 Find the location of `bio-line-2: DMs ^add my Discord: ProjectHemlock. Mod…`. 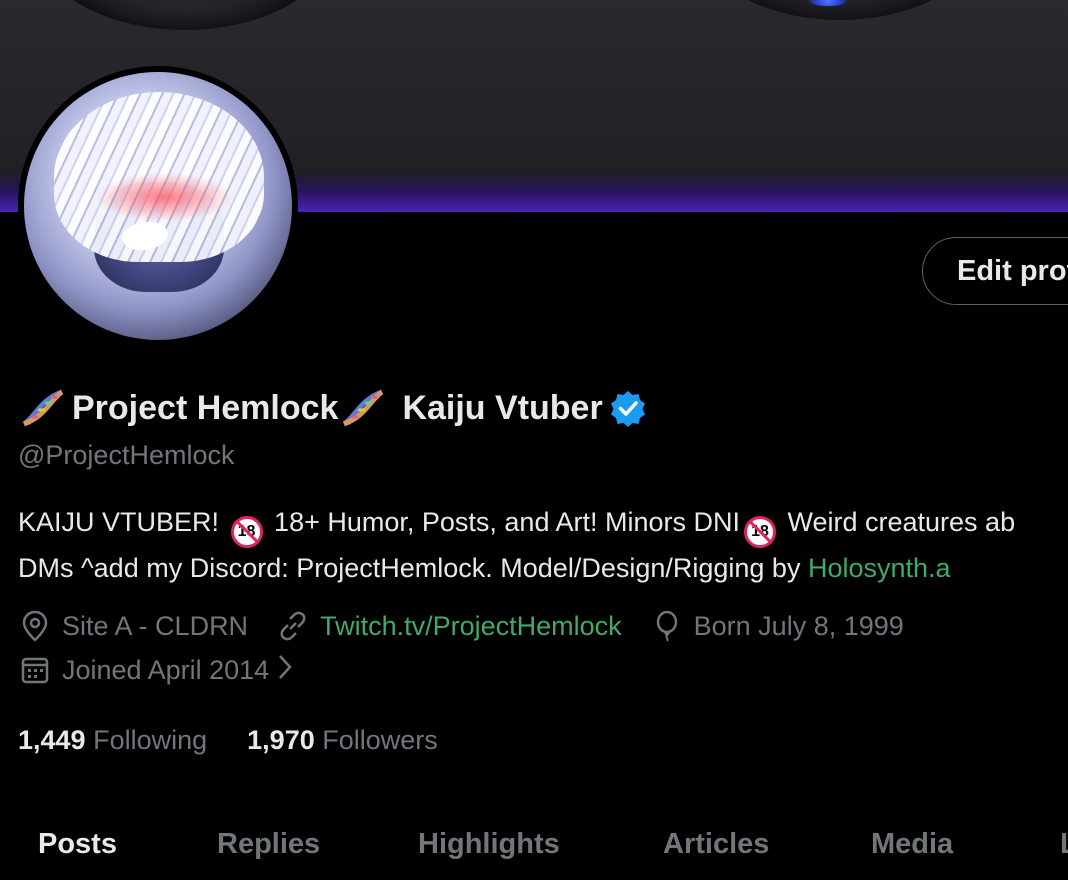

bio-line-2: DMs ^add my Discord: ProjectHemlock. Mod… is located at coordinates (543, 568).